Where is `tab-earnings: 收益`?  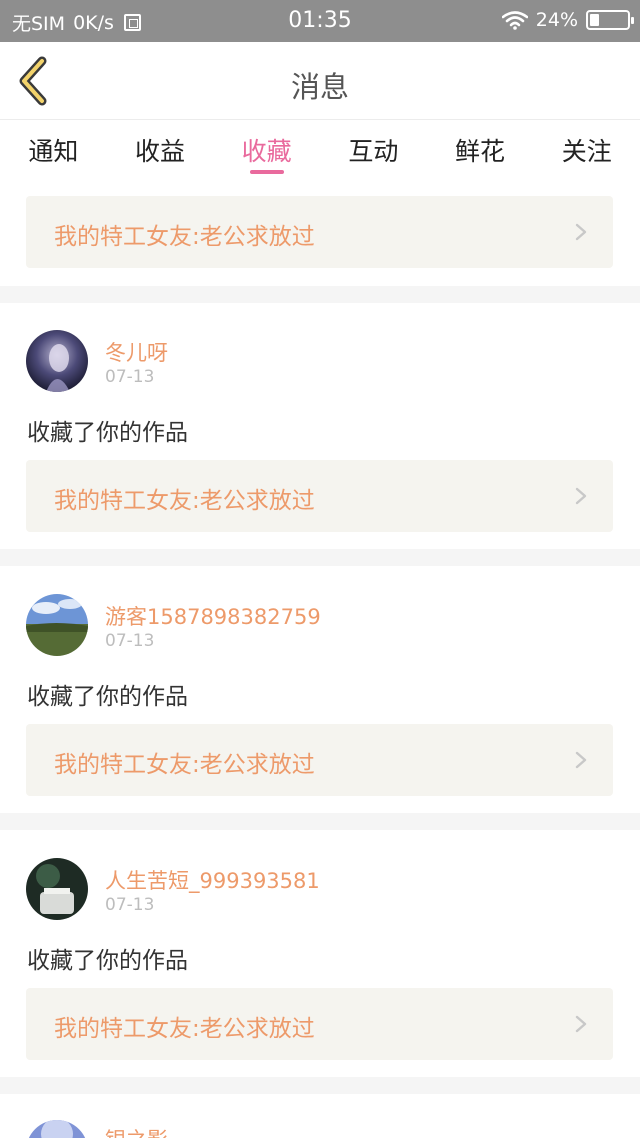 tab-earnings: 收益 is located at coordinates (160, 150).